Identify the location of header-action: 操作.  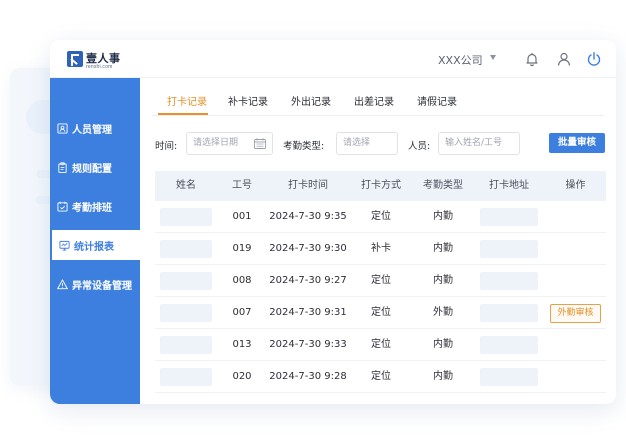
(575, 185).